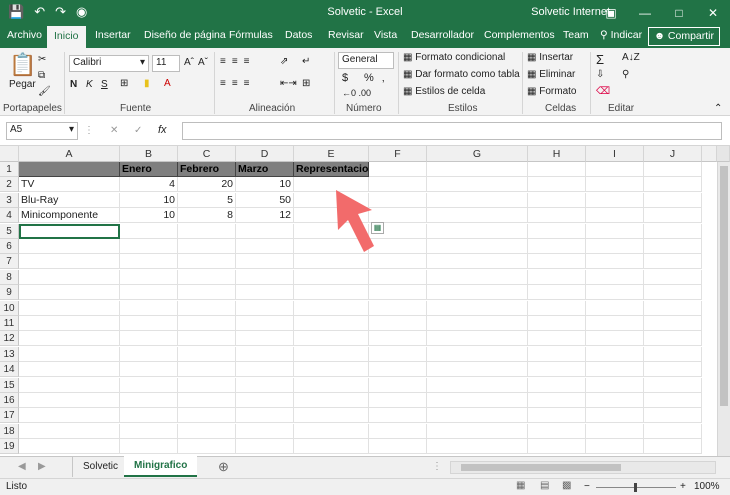 Image resolution: width=730 pixels, height=495 pixels. What do you see at coordinates (9, 277) in the screenshot?
I see `row-header: 8` at bounding box center [9, 277].